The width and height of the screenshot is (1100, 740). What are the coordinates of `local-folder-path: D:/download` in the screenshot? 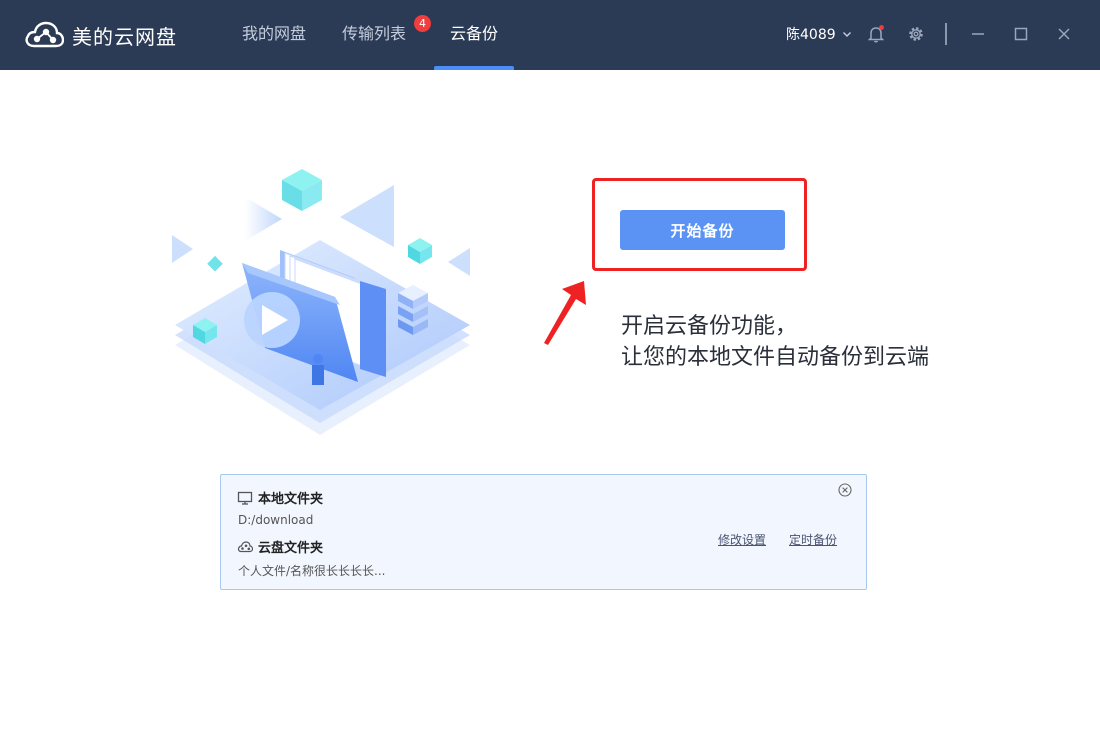 It's located at (276, 520).